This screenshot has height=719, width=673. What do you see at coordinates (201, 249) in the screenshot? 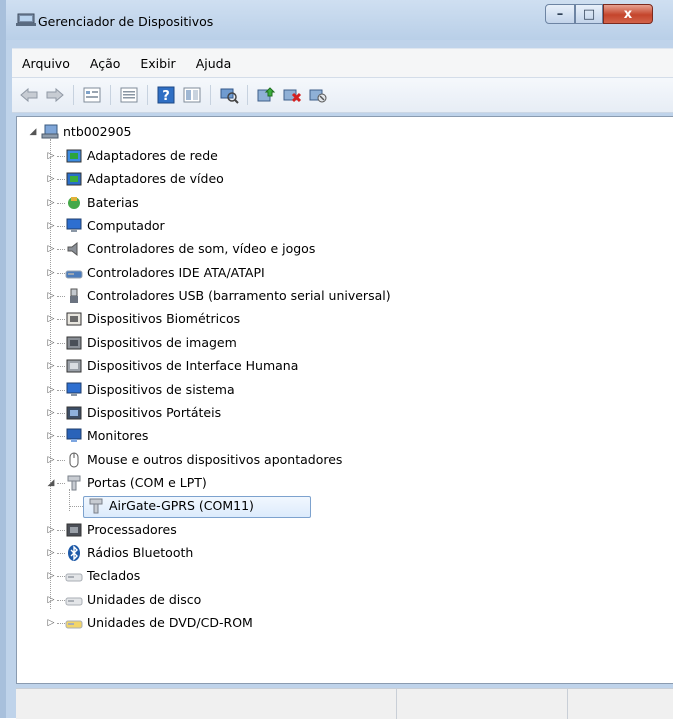
I see `tree-category-label: Controladores de som, vídeo e jogos` at bounding box center [201, 249].